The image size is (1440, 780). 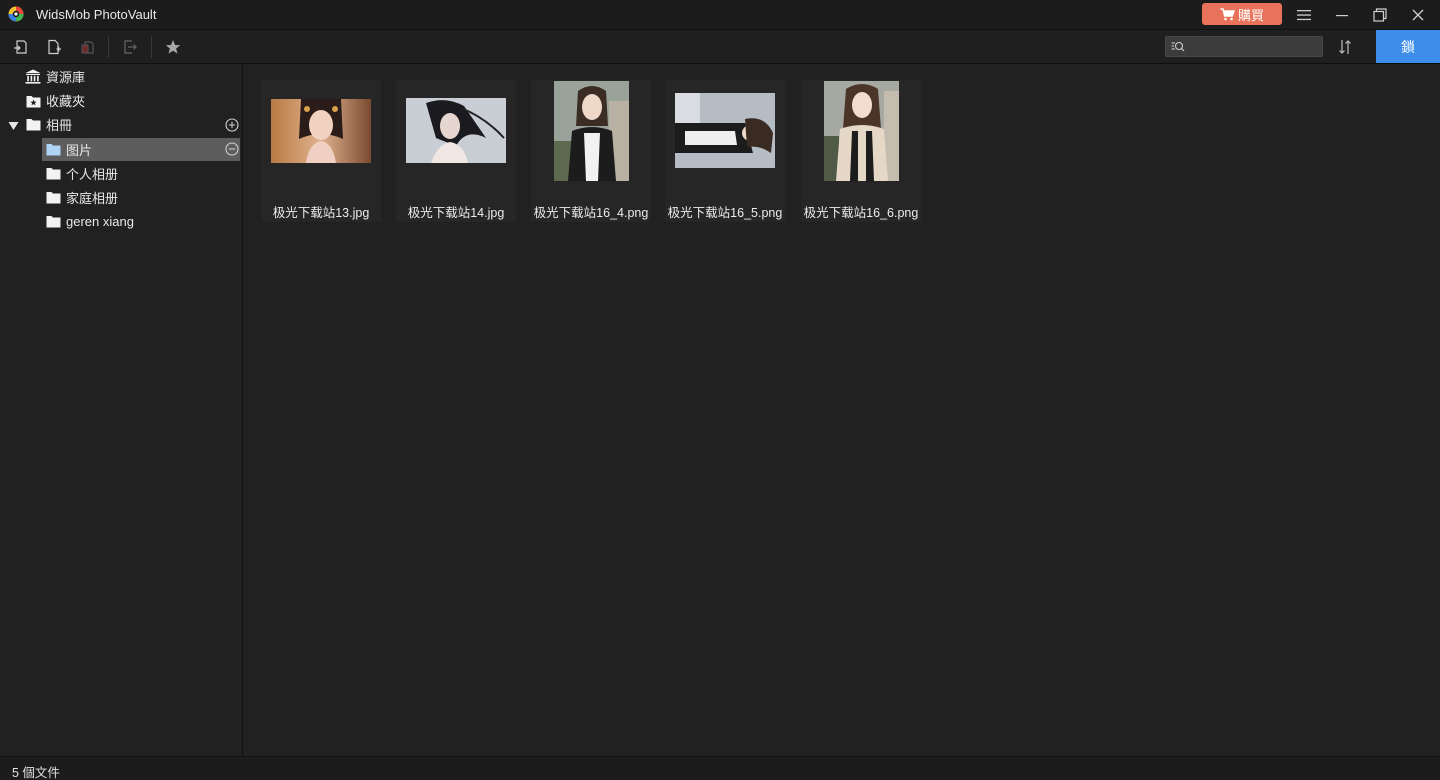 I want to click on close-icon, so click(x=1418, y=15).